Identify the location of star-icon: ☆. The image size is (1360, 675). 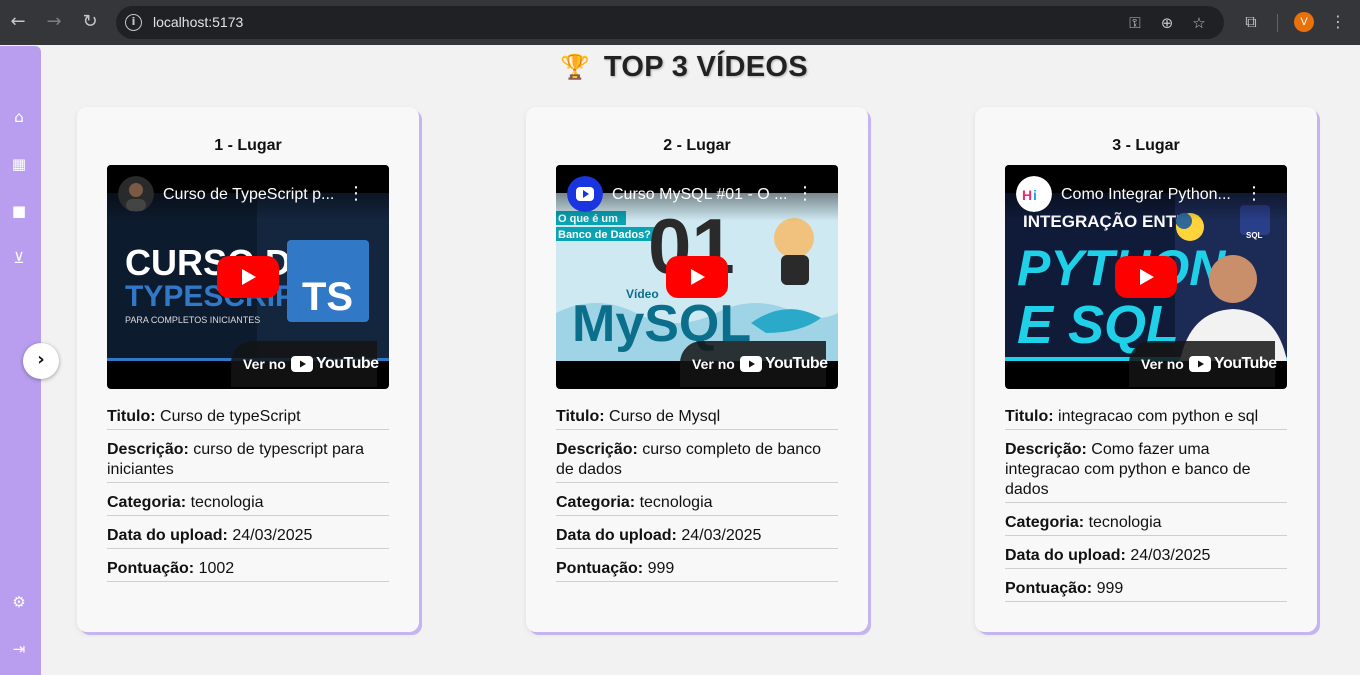
(1199, 23).